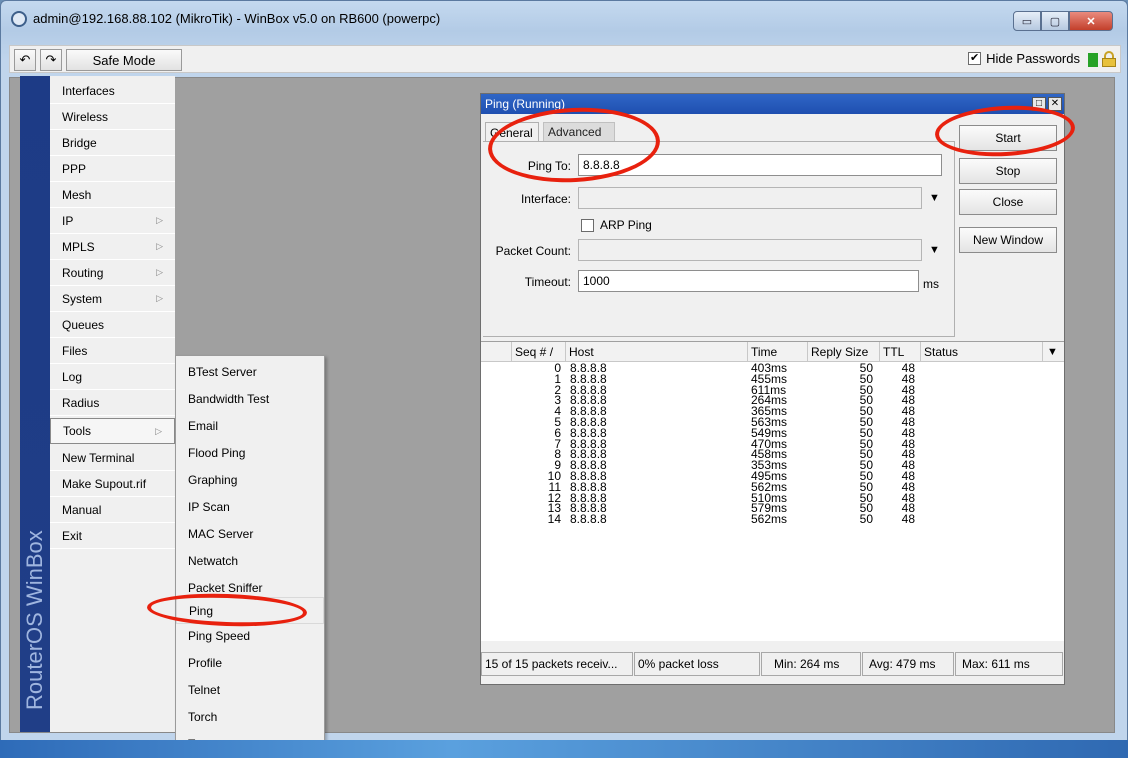  I want to click on hide-passwords-checkbox: ✔, so click(975, 58).